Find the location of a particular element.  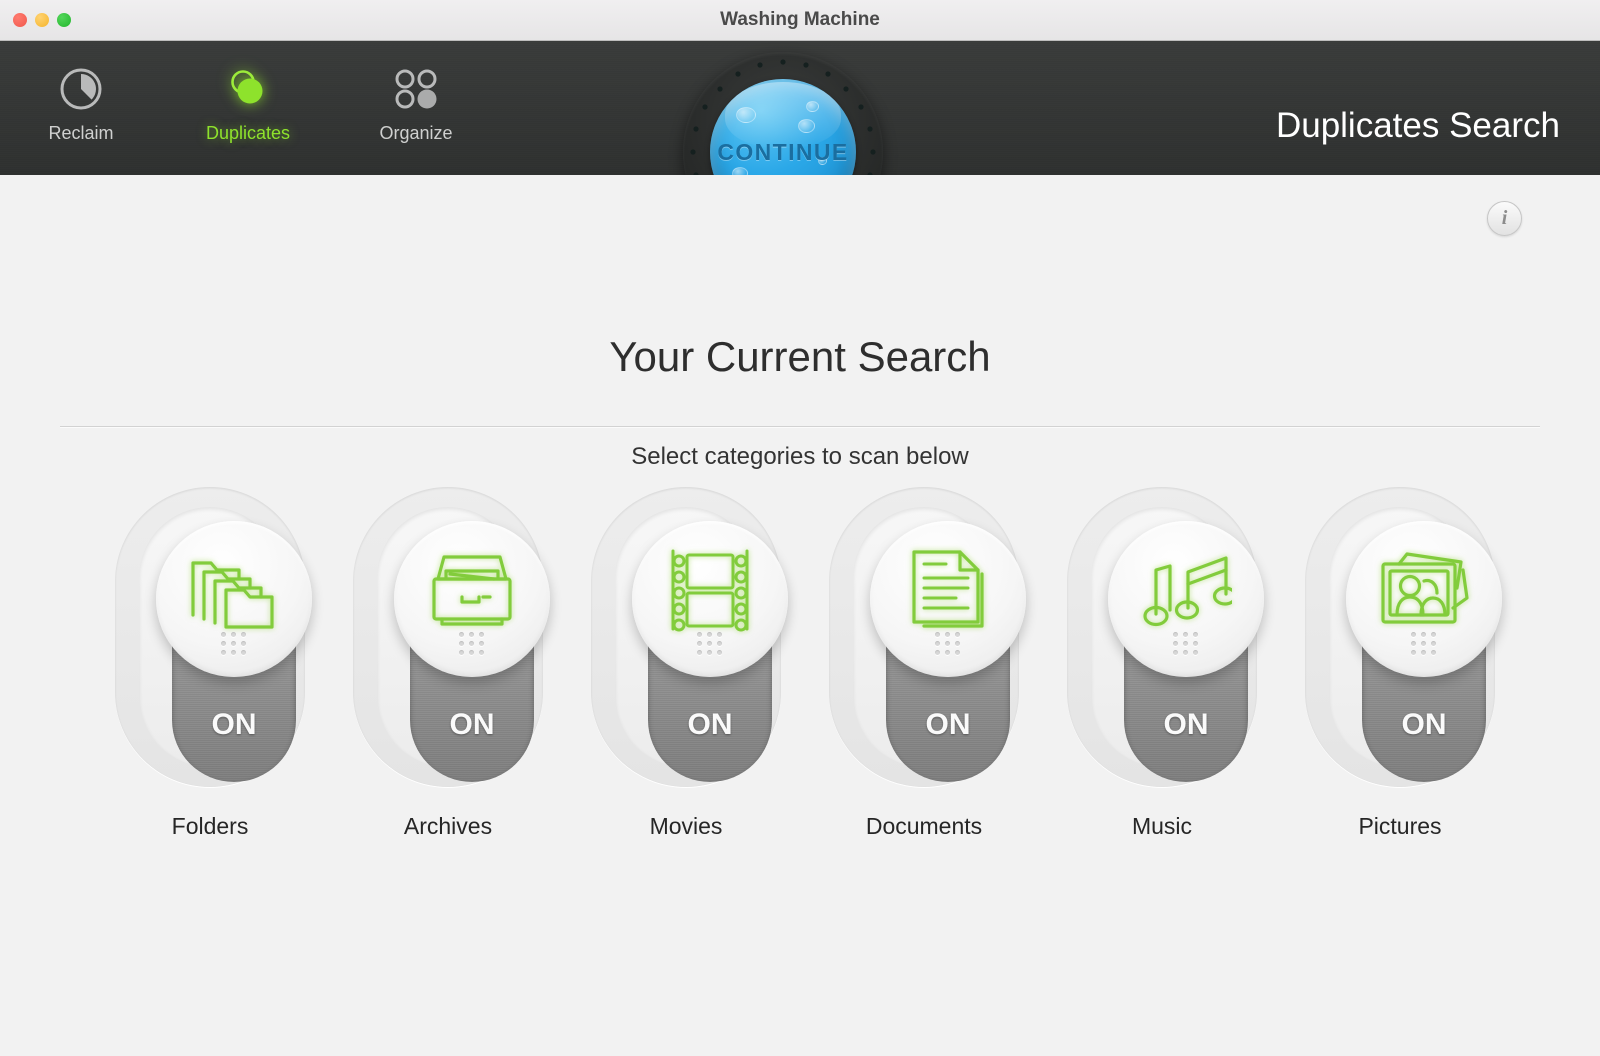

category-music: ON Music is located at coordinates (1163, 663).